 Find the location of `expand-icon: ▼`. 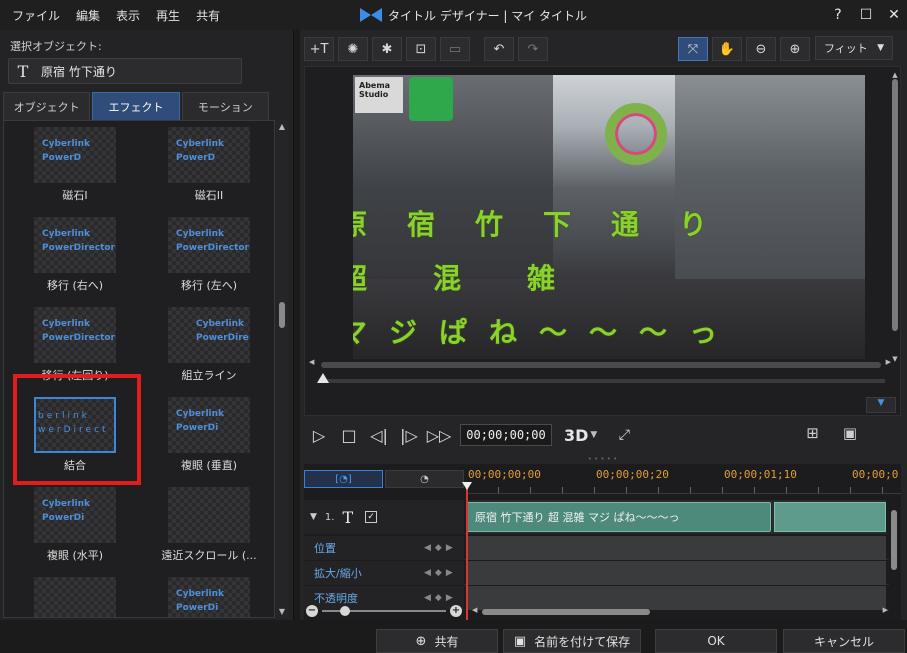

expand-icon: ▼ is located at coordinates (313, 517).